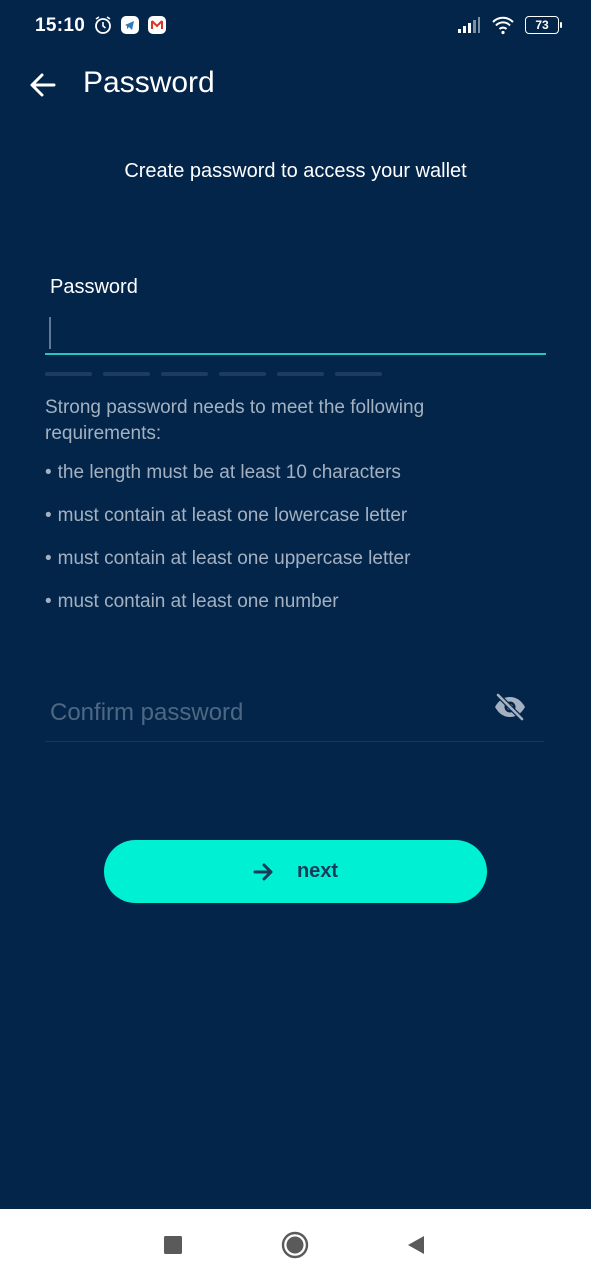 The image size is (591, 1280). What do you see at coordinates (543, 25) in the screenshot?
I see `battery-icon: 73` at bounding box center [543, 25].